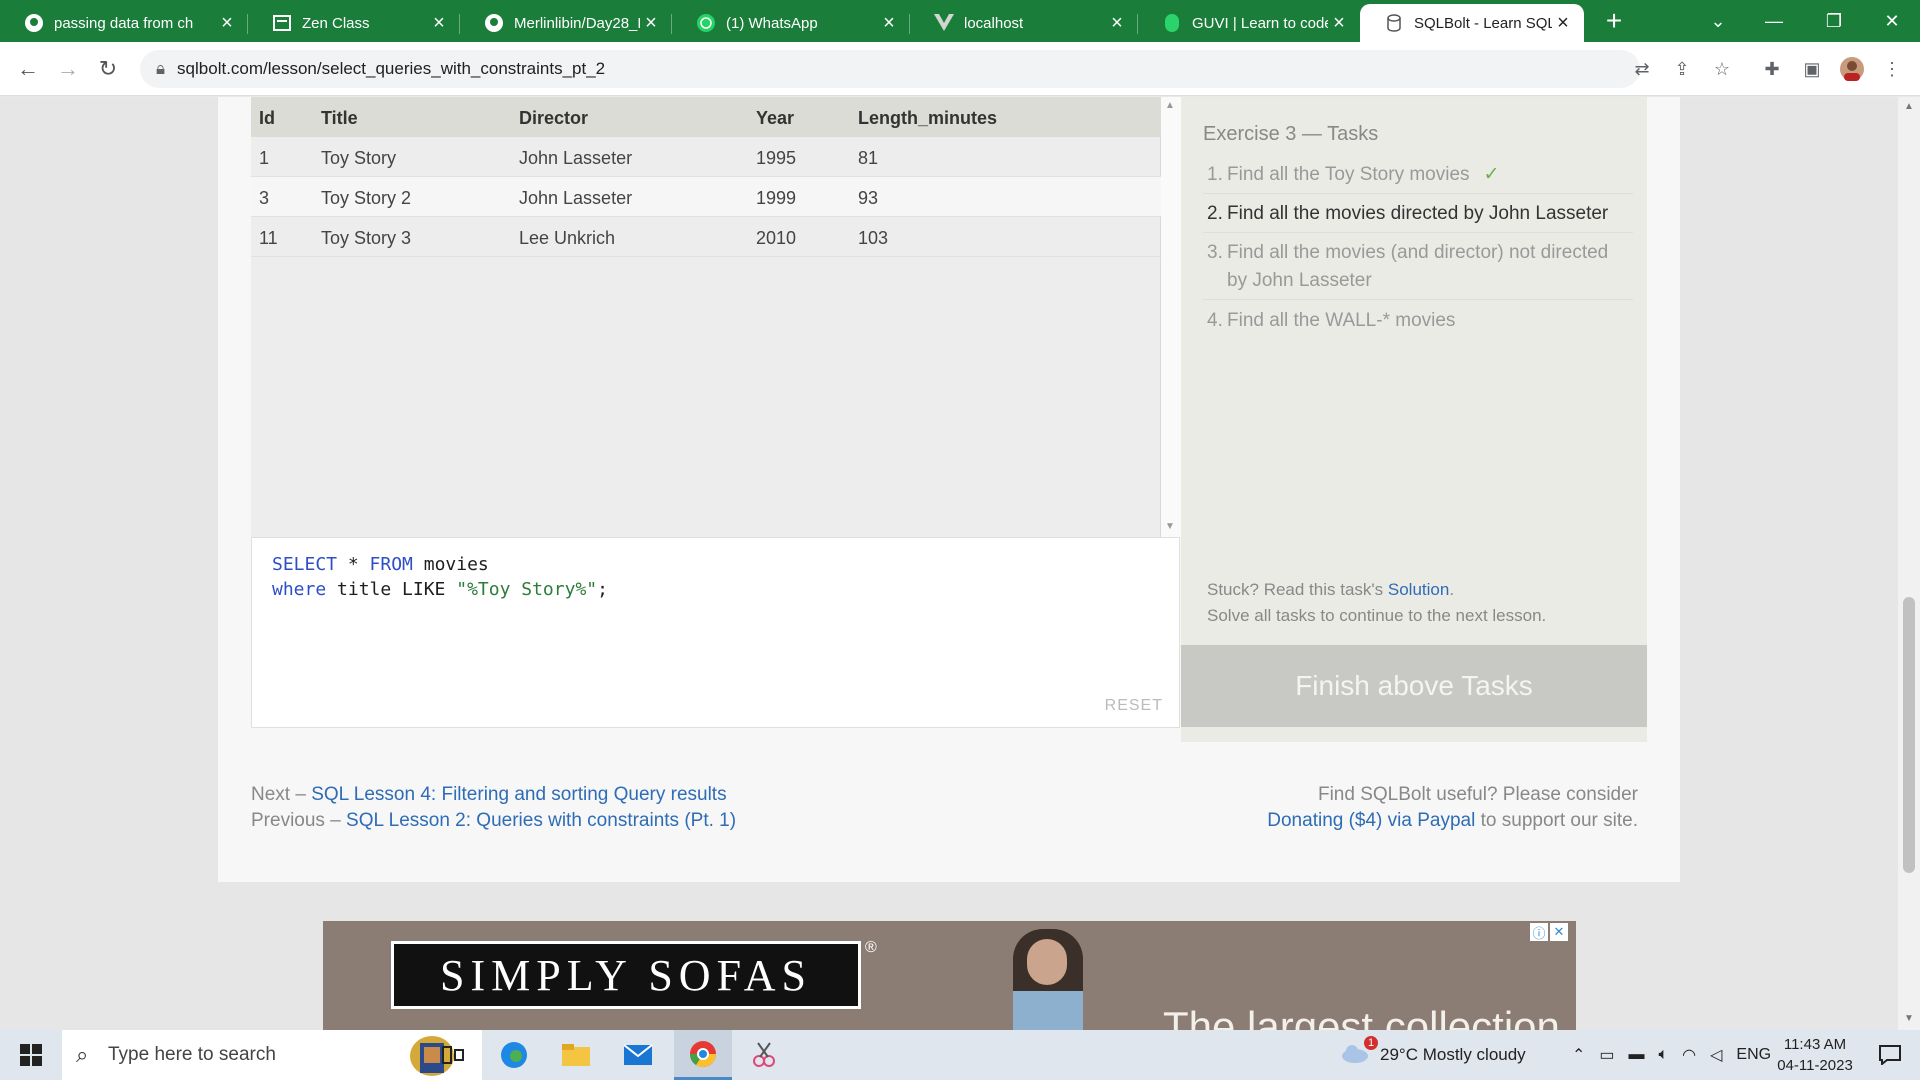 Image resolution: width=1920 pixels, height=1080 pixels. I want to click on donate-text: to support our site., so click(1556, 820).